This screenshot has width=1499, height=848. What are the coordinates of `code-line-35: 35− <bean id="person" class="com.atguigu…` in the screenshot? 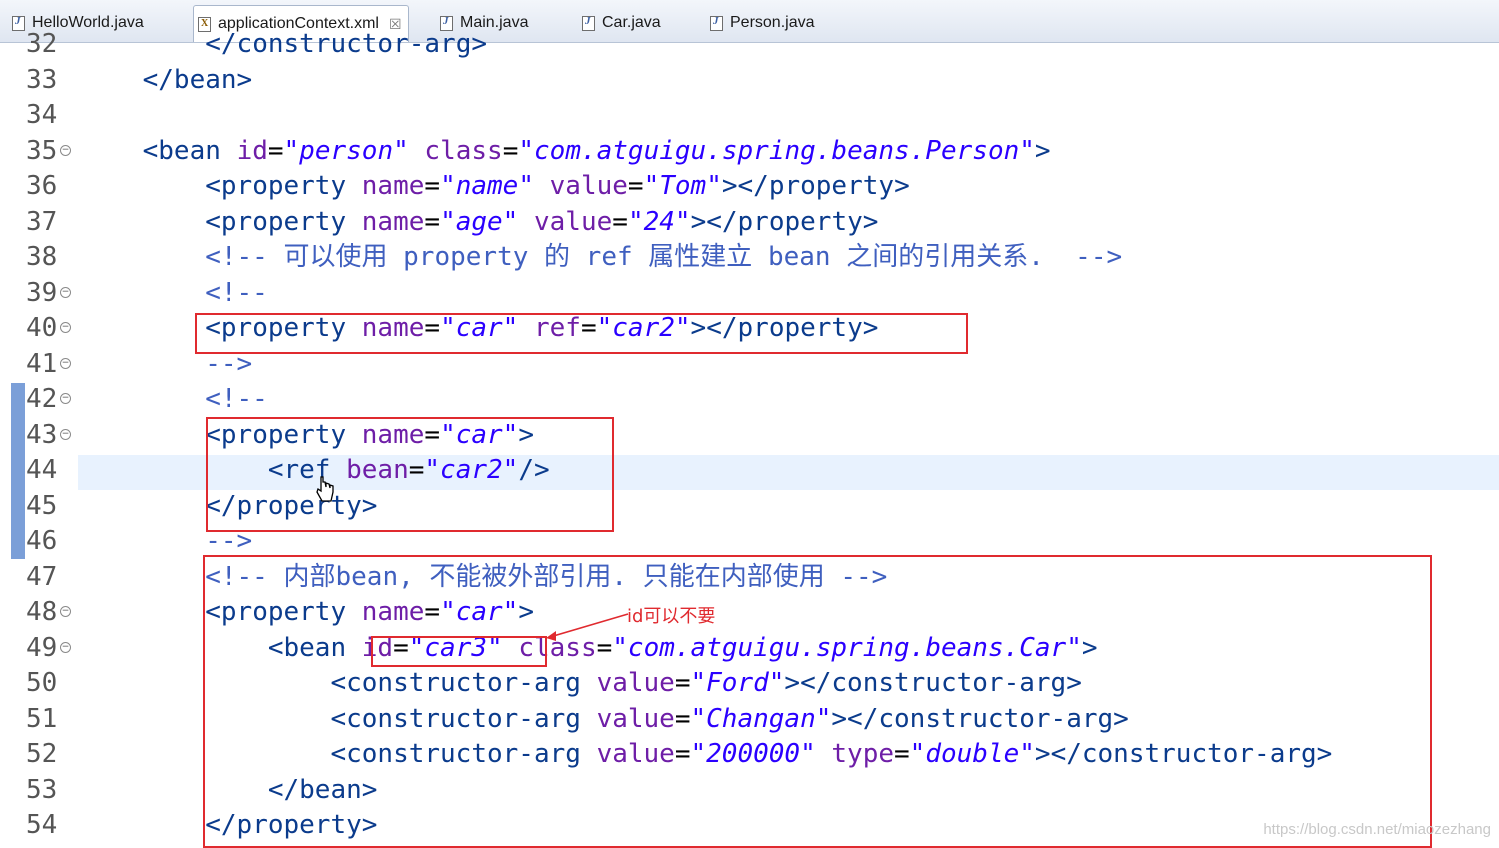 It's located at (749, 152).